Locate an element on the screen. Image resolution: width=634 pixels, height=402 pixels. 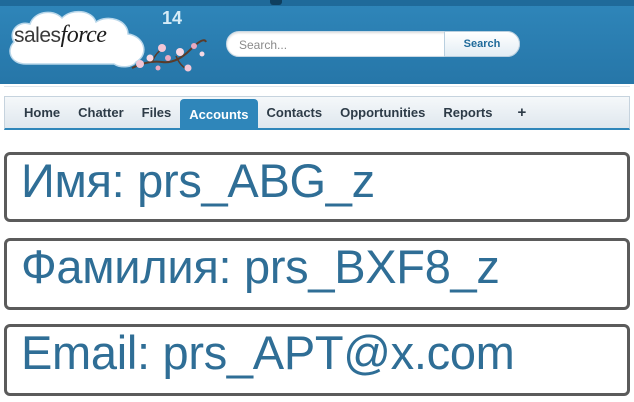
tab-home: Home is located at coordinates (42, 113).